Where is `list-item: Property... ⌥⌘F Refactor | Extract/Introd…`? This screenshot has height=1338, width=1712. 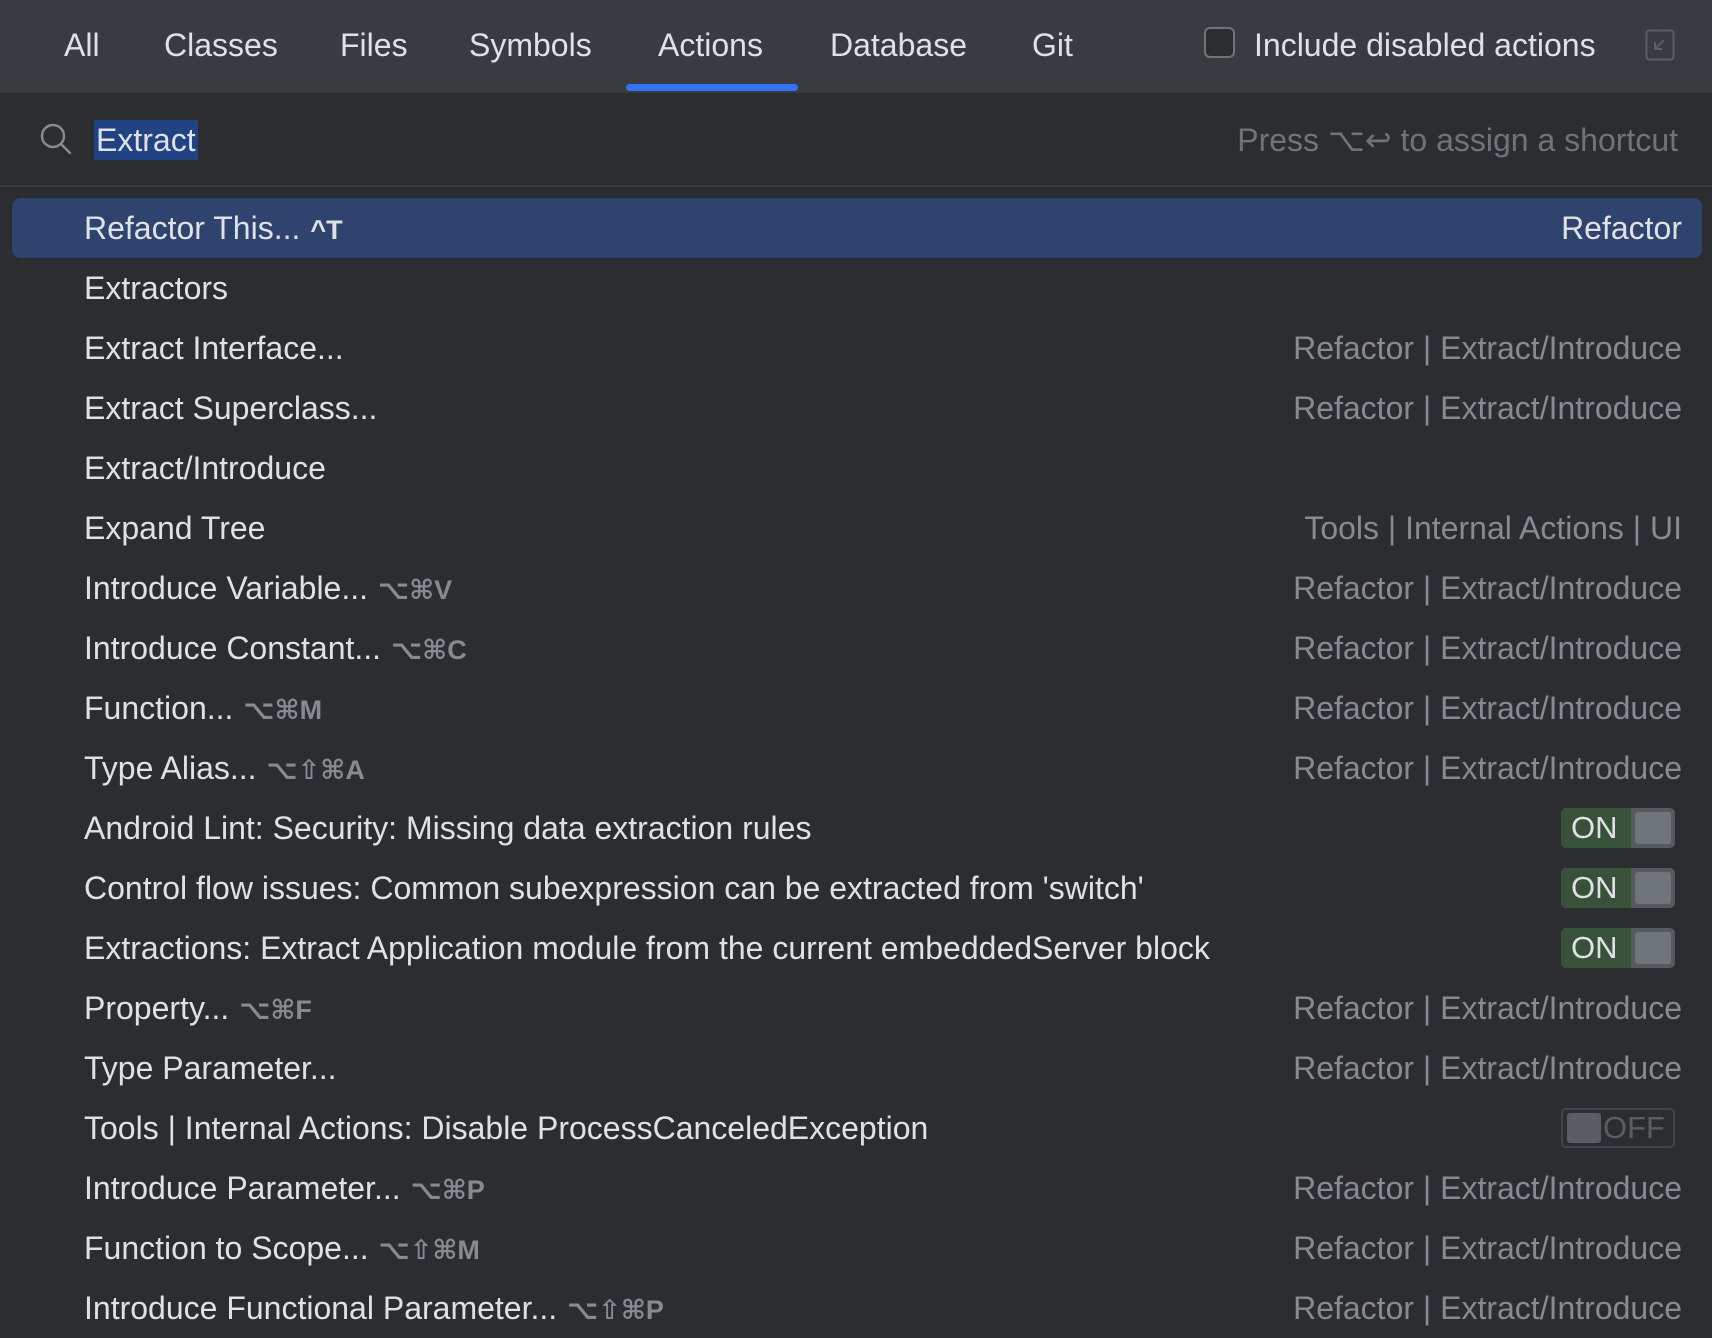 list-item: Property... ⌥⌘F Refactor | Extract/Introd… is located at coordinates (857, 1008).